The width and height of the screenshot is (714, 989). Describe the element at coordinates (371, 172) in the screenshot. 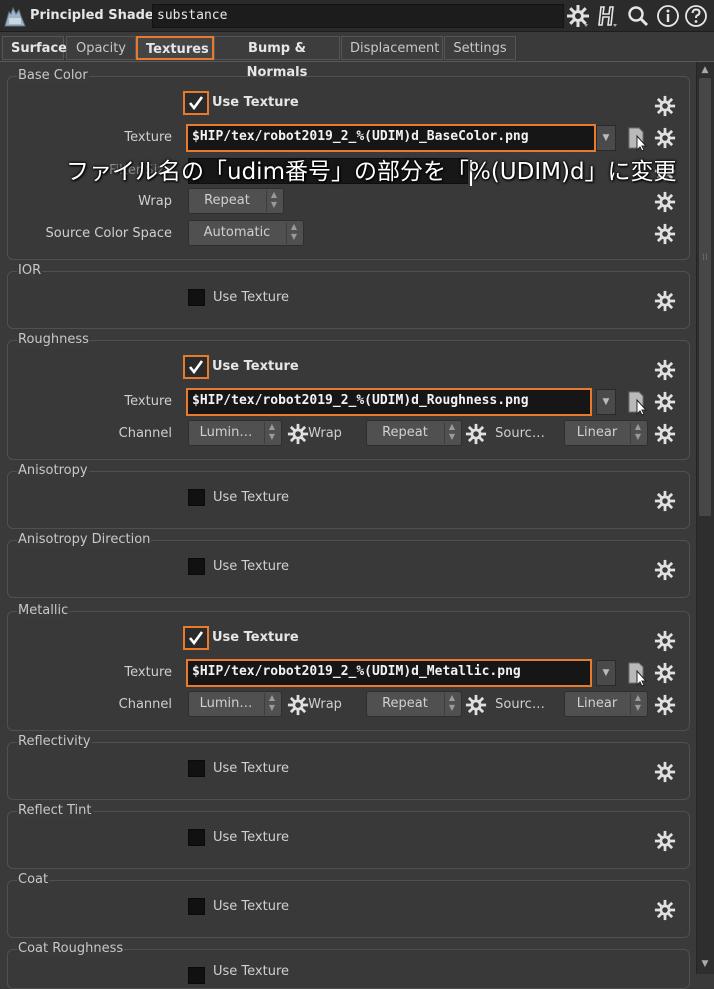

I see `annotation-caption: ファイル名の「udim番号」の部分を「%(UDIM)d」に変更` at that location.